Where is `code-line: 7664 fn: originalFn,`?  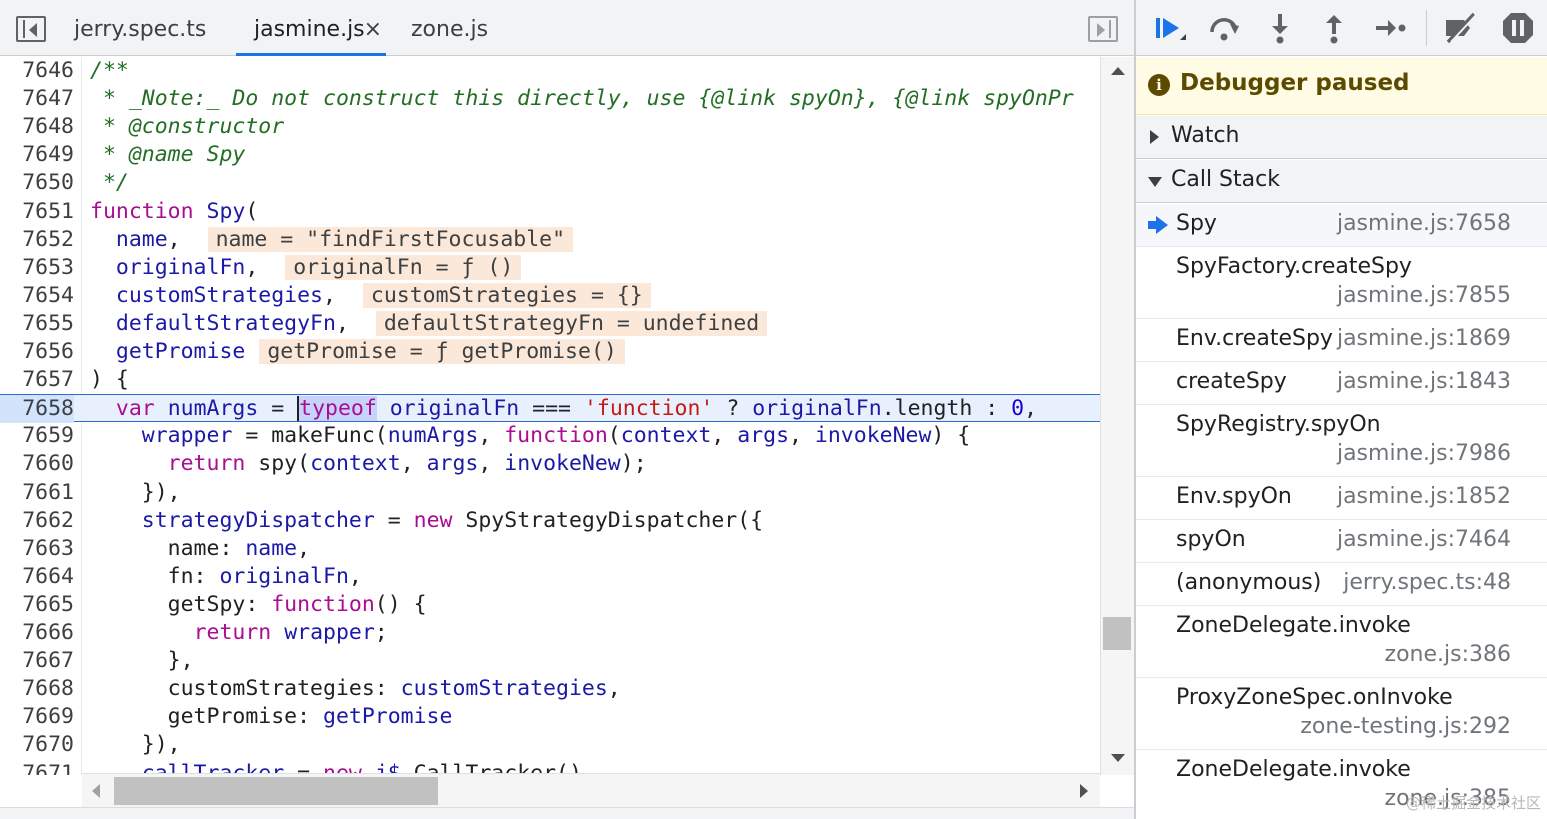
code-line: 7664 fn: originalFn, is located at coordinates (550, 577).